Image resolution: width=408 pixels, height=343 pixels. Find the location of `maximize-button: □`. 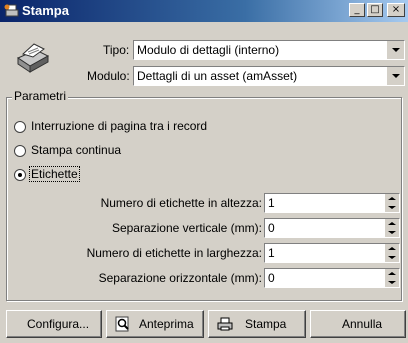

maximize-button: □ is located at coordinates (375, 10).